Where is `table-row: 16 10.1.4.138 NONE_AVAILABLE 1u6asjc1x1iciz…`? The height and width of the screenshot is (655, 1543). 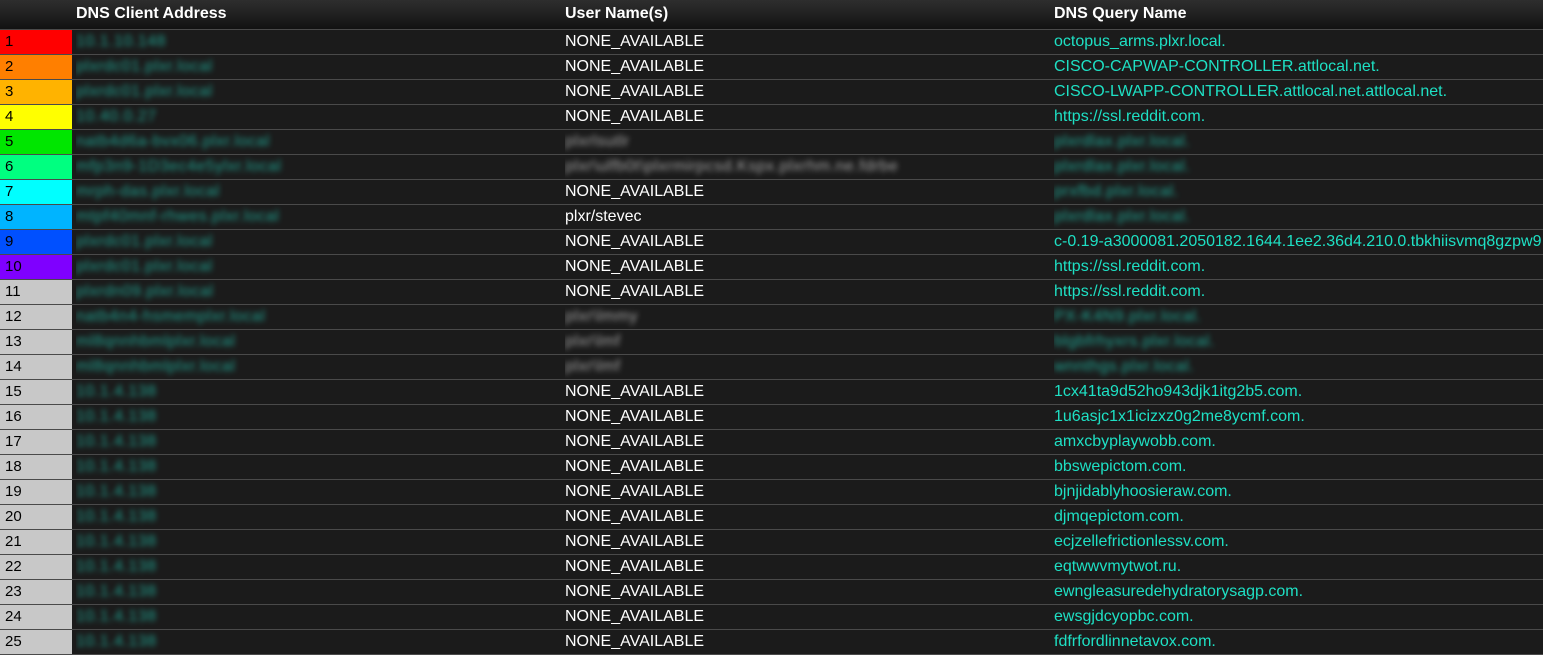
table-row: 16 10.1.4.138 NONE_AVAILABLE 1u6asjc1x1iciz… is located at coordinates (771, 417).